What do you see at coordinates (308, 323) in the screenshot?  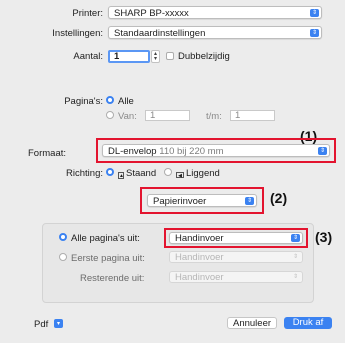 I see `print-button: Druk af` at bounding box center [308, 323].